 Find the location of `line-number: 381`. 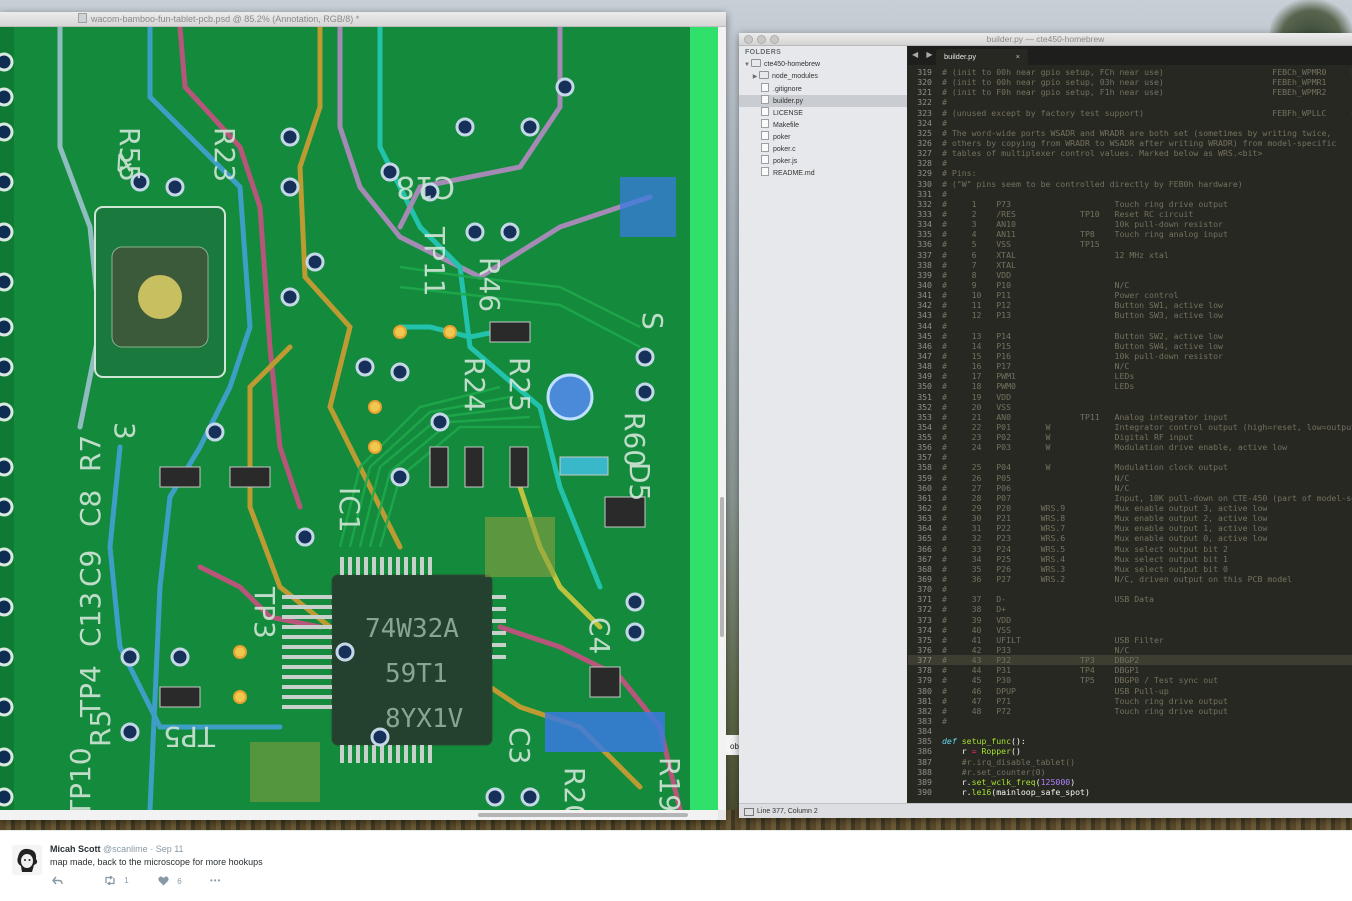

line-number: 381 is located at coordinates (924, 700).